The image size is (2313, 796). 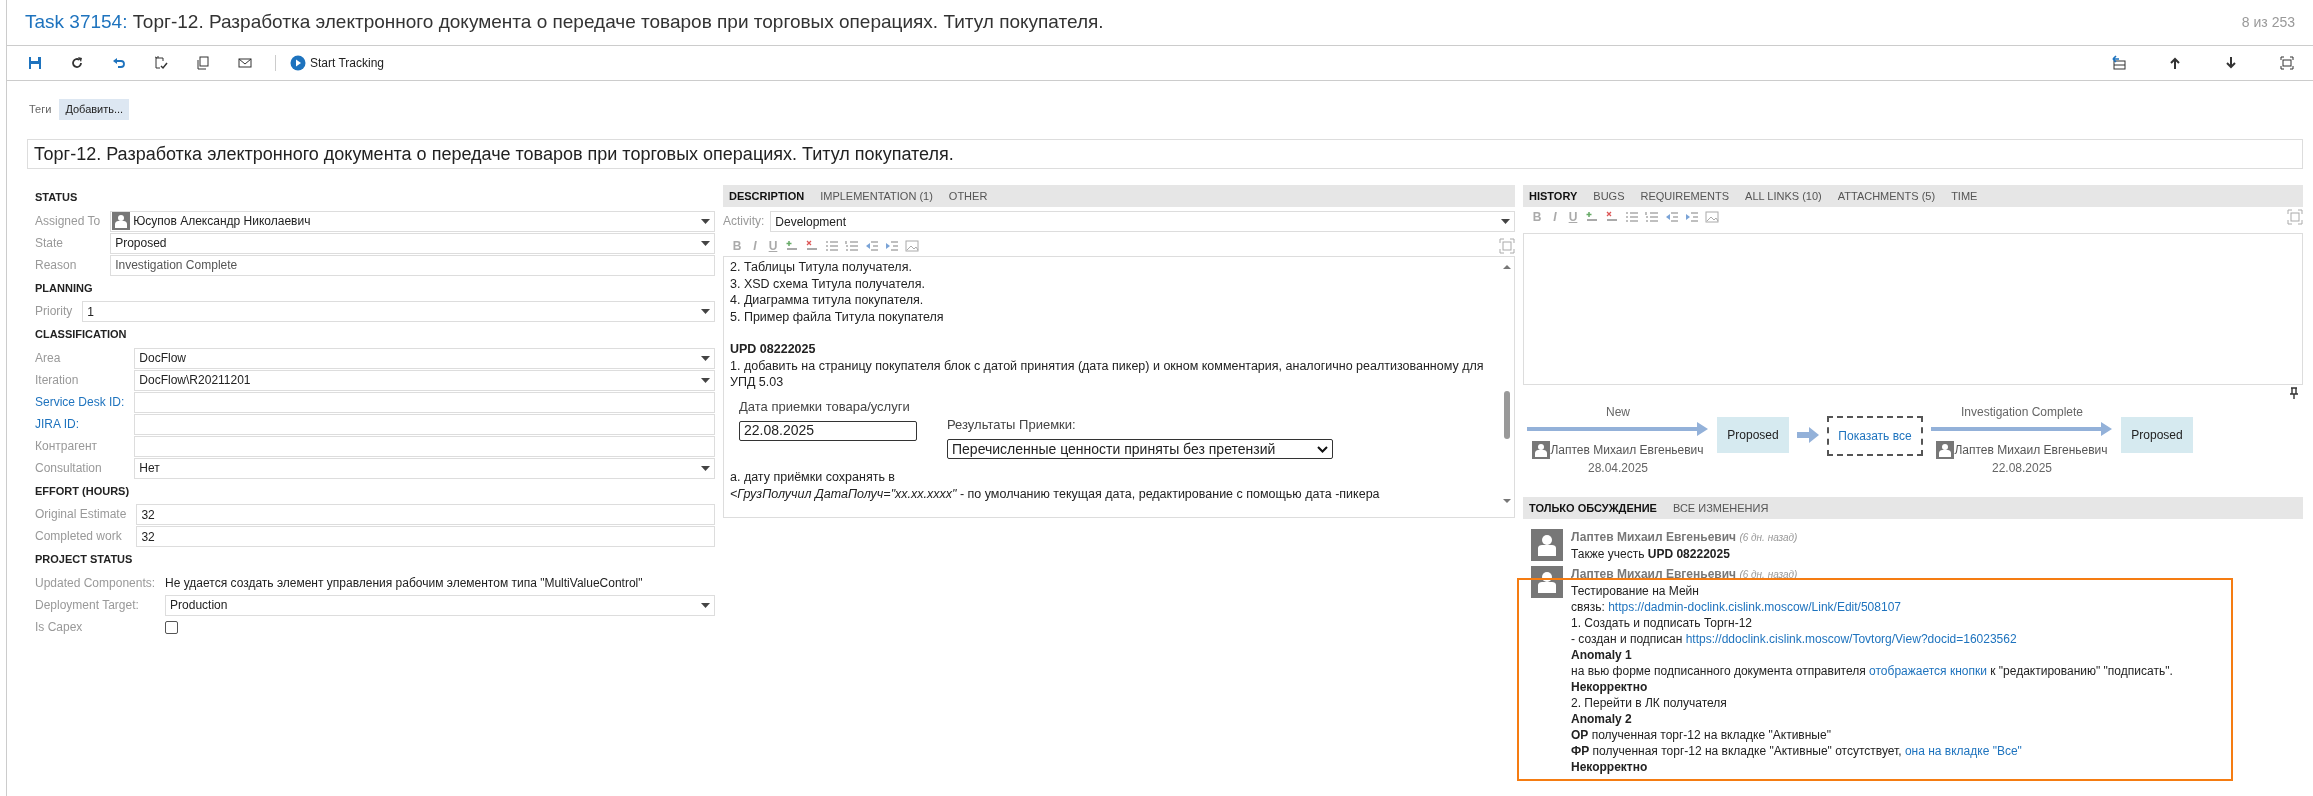 I want to click on work-item-title: Task 37154: Торг-12. Разработка электронного документа о передаче товаров при торговых операциях. Титул покупателя., so click(x=564, y=22).